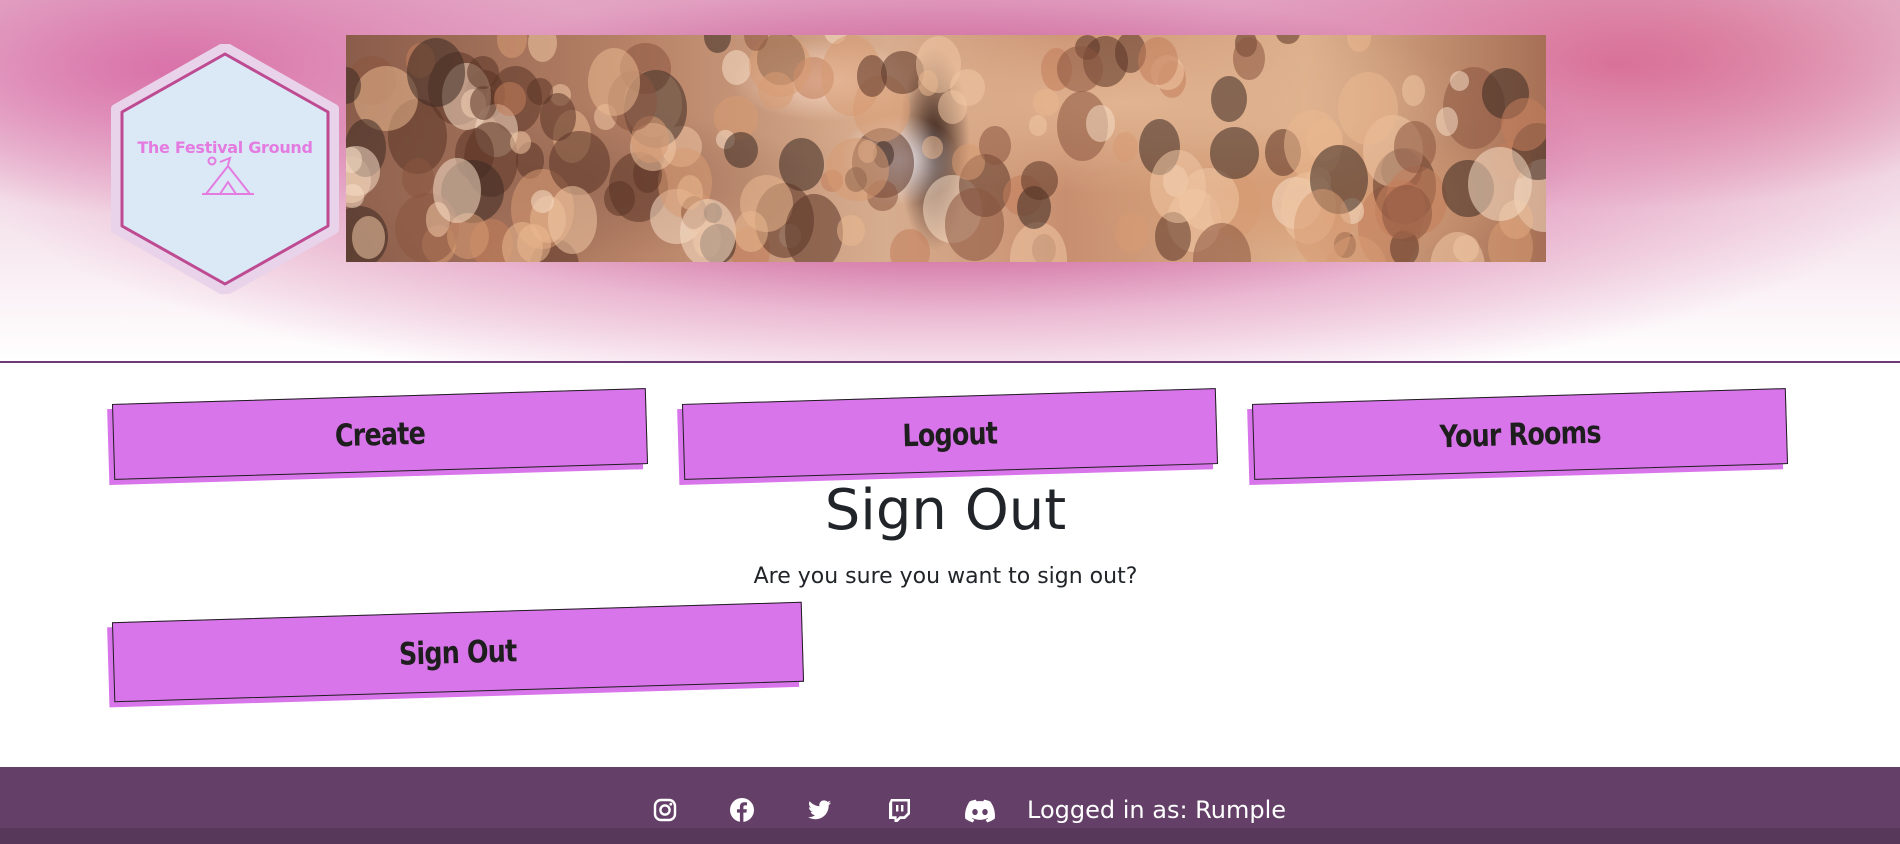 The width and height of the screenshot is (1900, 844). I want to click on sign-out-button-label: Sign Out, so click(458, 653).